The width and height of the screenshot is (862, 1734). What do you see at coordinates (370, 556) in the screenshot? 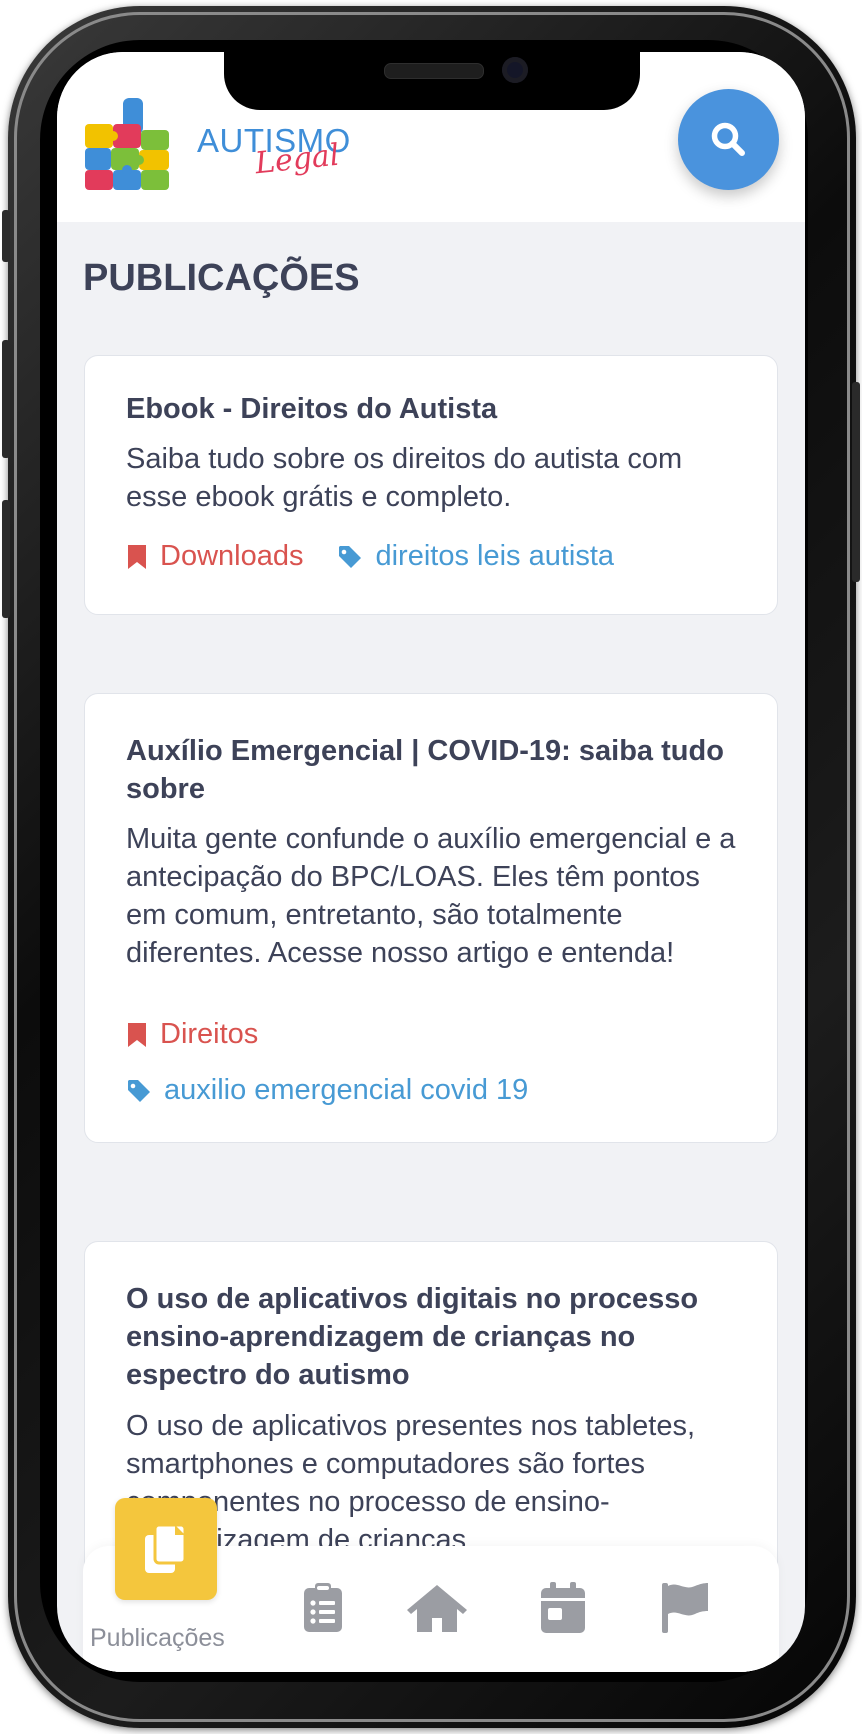
I see `post-meta: Downloads direitos leis autista` at bounding box center [370, 556].